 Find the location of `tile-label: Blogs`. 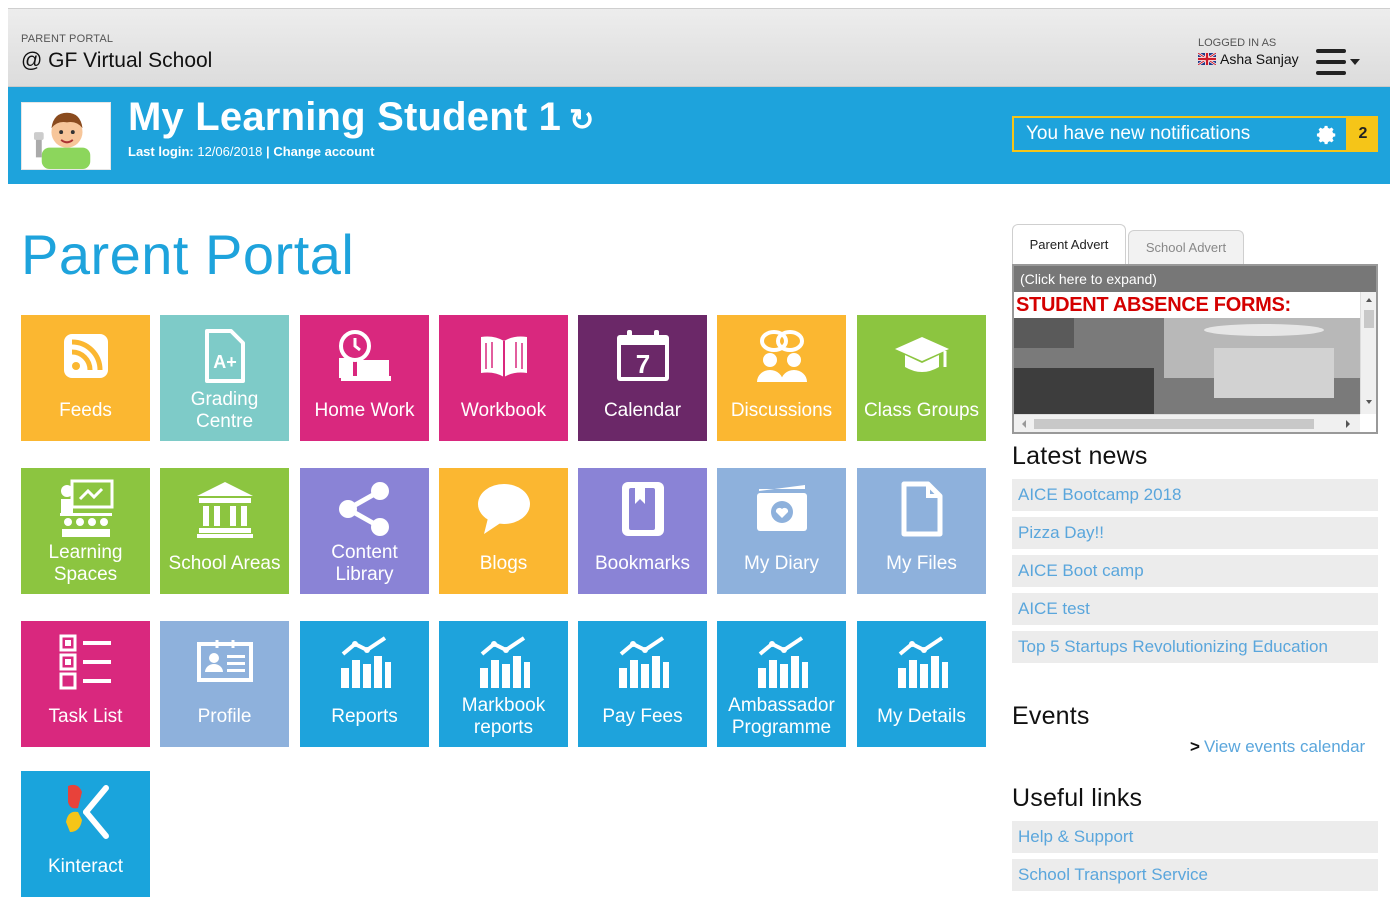

tile-label: Blogs is located at coordinates (503, 563).